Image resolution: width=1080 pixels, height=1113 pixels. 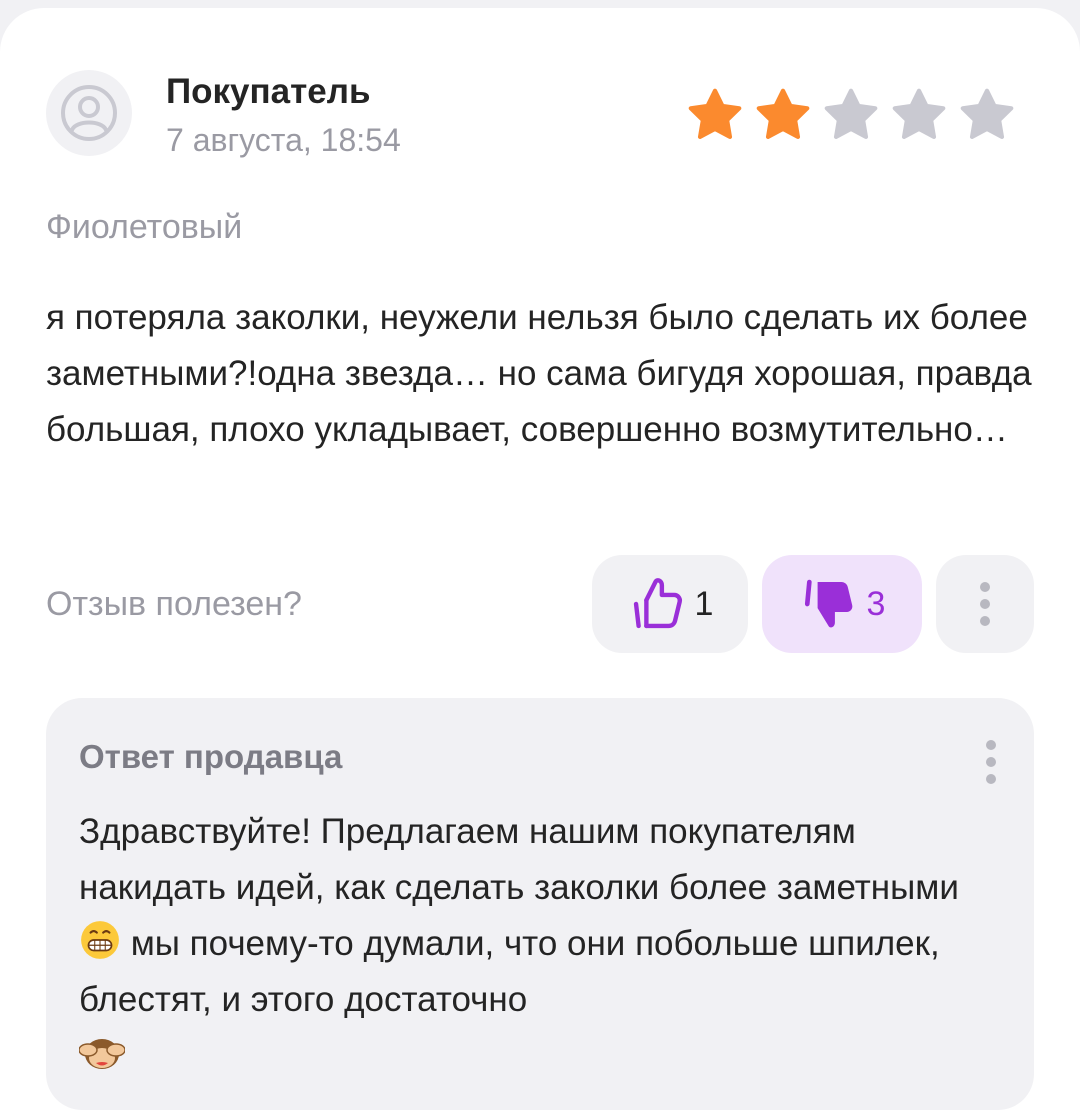 What do you see at coordinates (657, 603) in the screenshot?
I see `thumbs-up-icon` at bounding box center [657, 603].